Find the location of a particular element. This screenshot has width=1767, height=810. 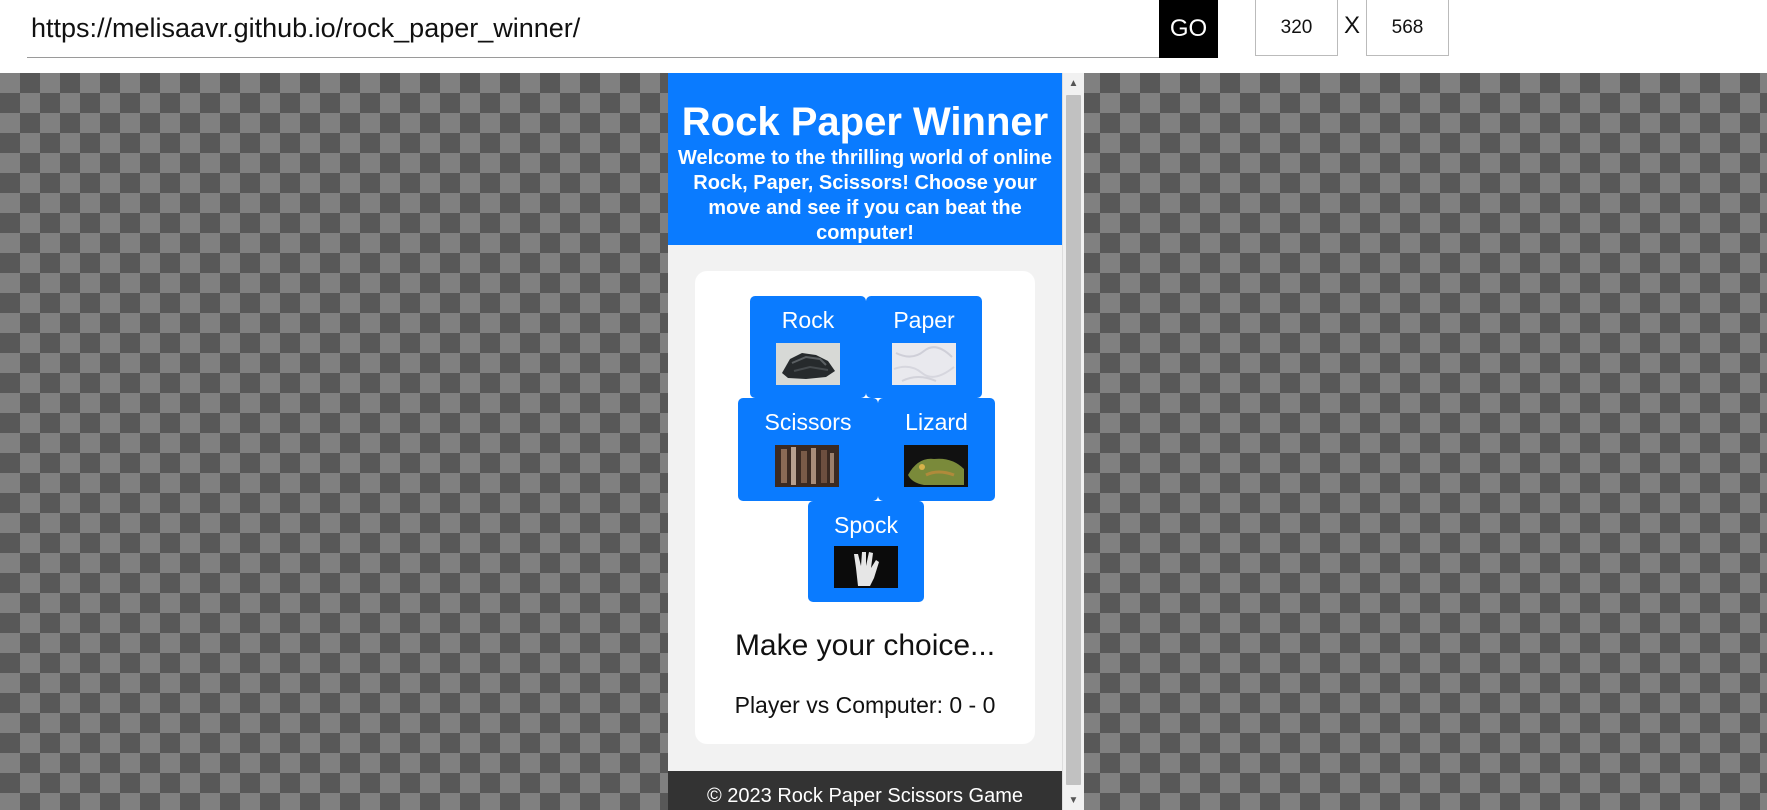

paper-button: Paper is located at coordinates (924, 347).